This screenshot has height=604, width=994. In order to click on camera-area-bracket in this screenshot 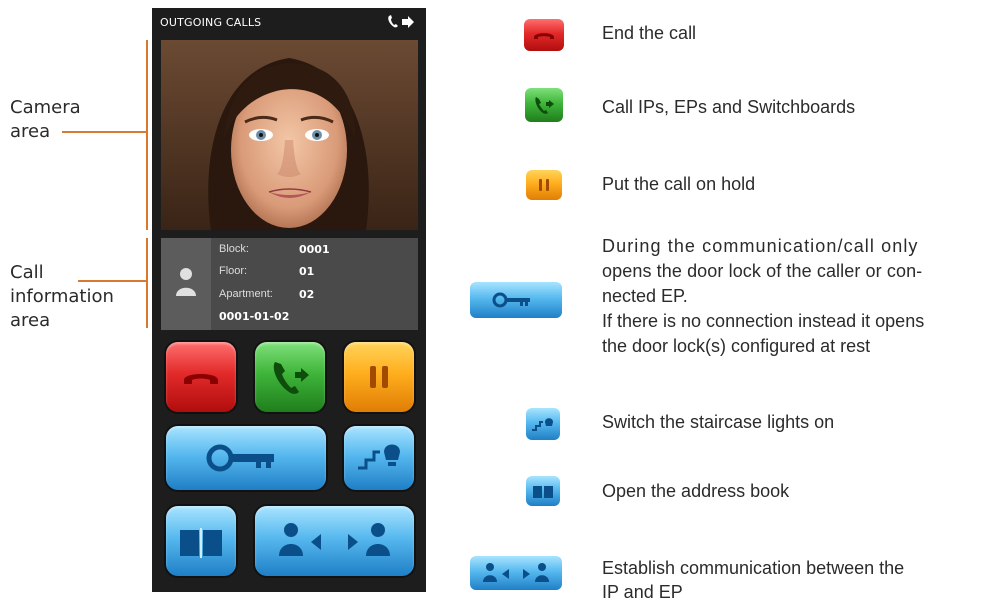, I will do `click(147, 135)`.